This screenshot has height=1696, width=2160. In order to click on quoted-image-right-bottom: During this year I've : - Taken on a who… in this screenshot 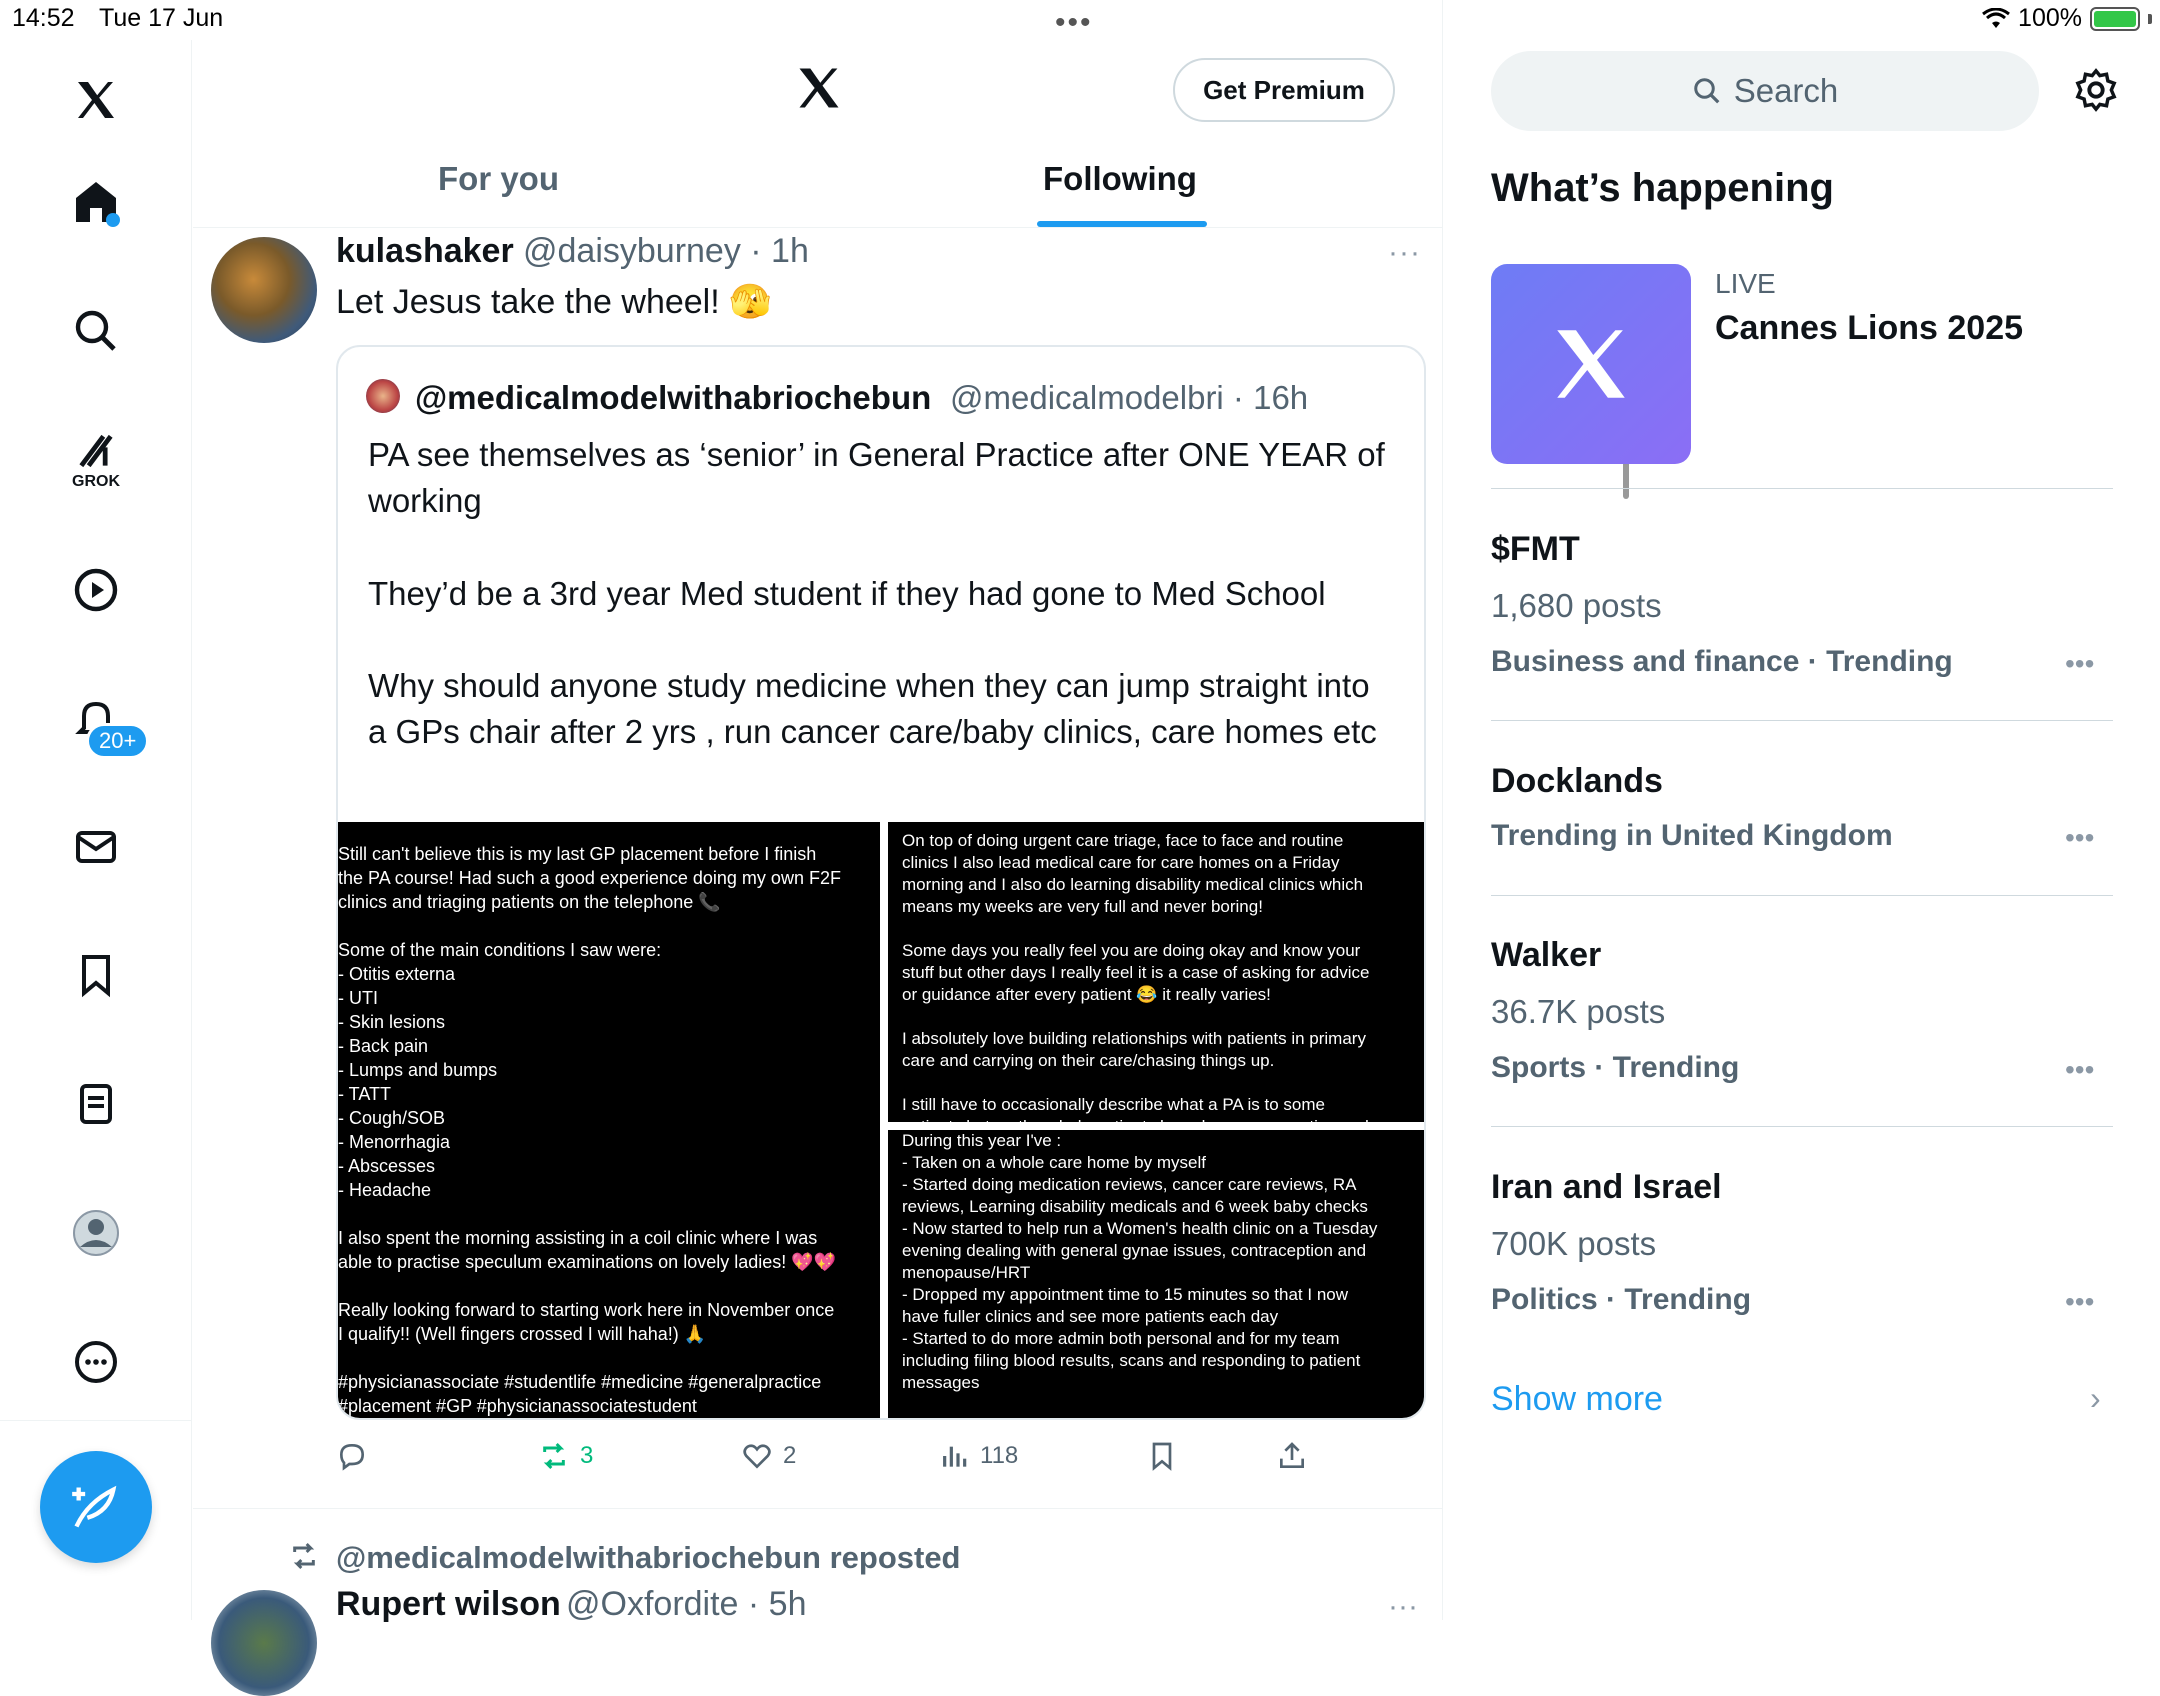, I will do `click(1156, 1274)`.